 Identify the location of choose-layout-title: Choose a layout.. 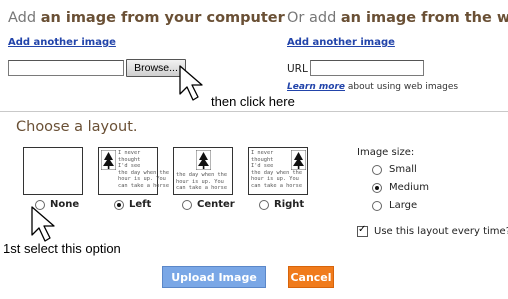
(77, 127).